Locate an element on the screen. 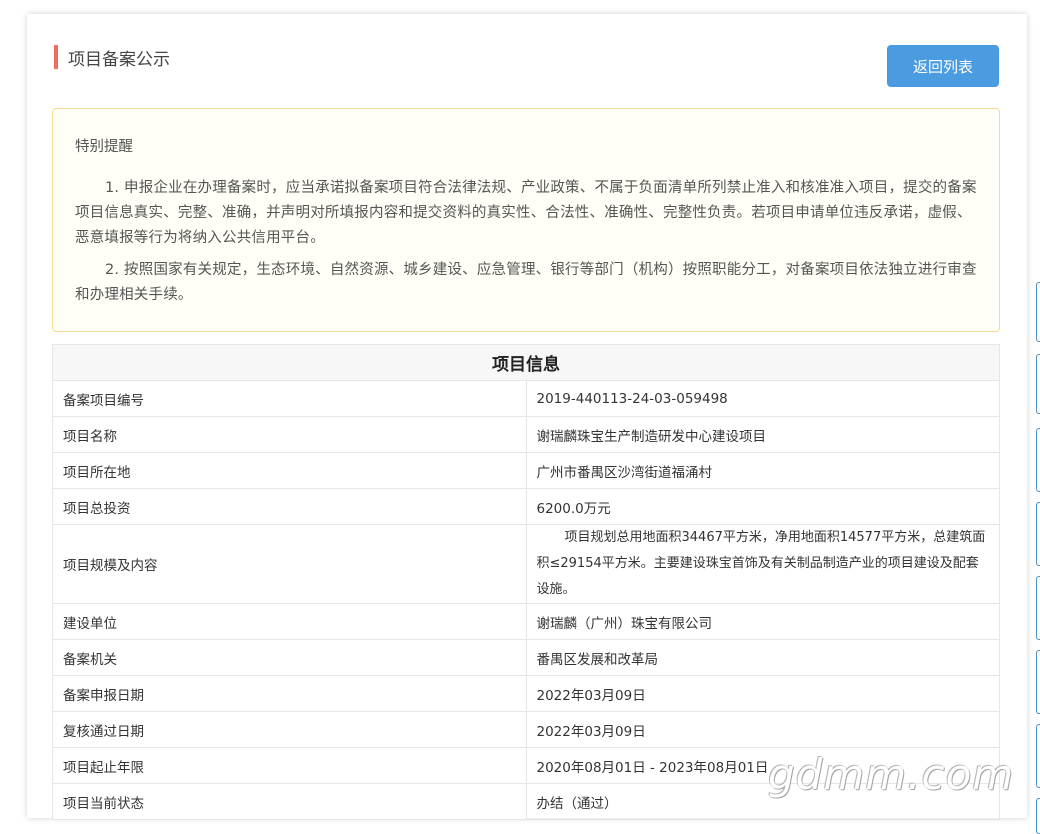 Image resolution: width=1040 pixels, height=834 pixels. row-label: 复核通过日期 is located at coordinates (289, 729).